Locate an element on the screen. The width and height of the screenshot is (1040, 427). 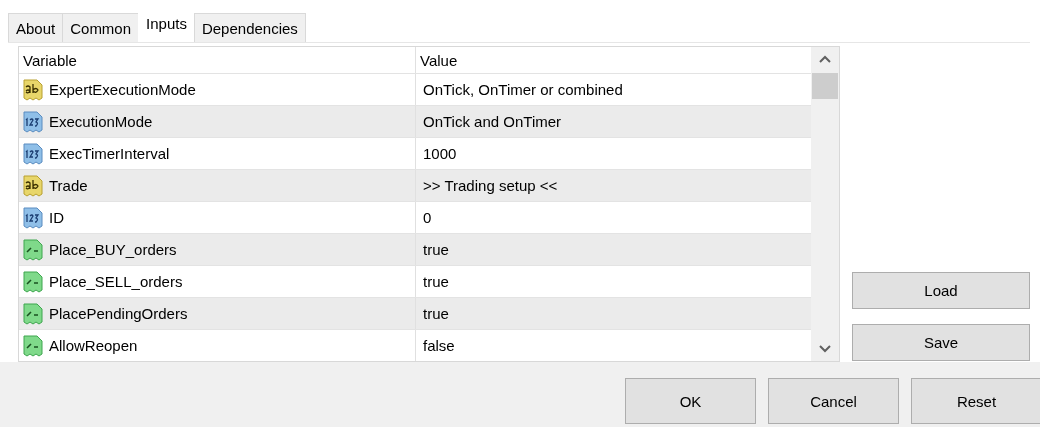
tab: Common is located at coordinates (101, 27).